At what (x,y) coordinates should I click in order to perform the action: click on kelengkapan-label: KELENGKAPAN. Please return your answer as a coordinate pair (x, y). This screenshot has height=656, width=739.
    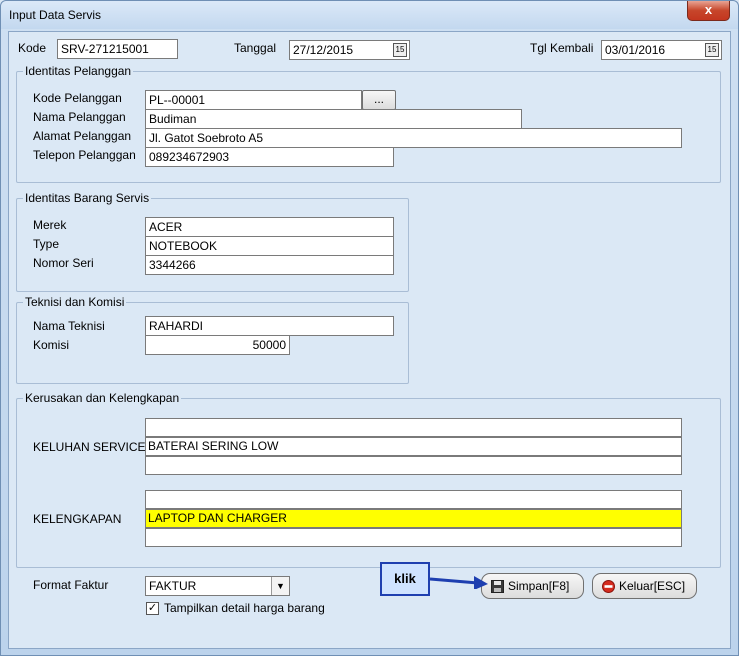
    Looking at the image, I should click on (77, 519).